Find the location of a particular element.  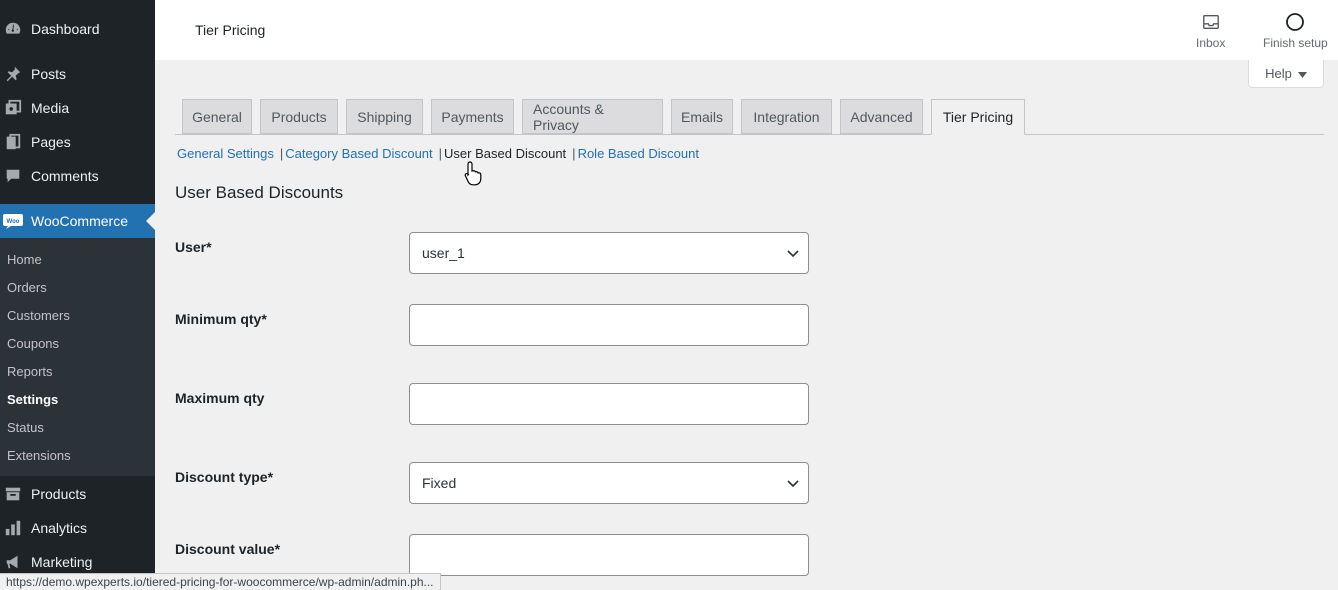

menu-pages: Pages is located at coordinates (77, 142).